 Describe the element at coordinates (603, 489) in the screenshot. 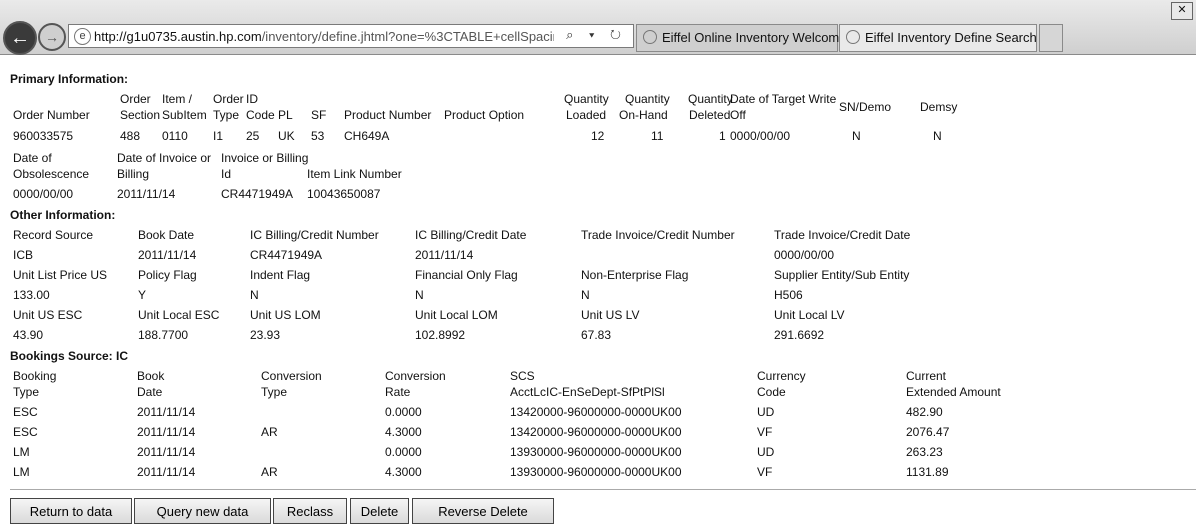

I see `divider` at that location.